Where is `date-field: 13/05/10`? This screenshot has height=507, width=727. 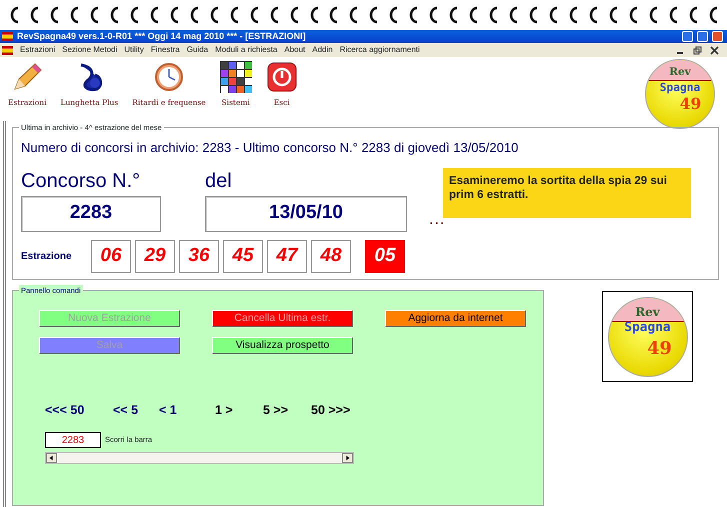 date-field: 13/05/10 is located at coordinates (306, 214).